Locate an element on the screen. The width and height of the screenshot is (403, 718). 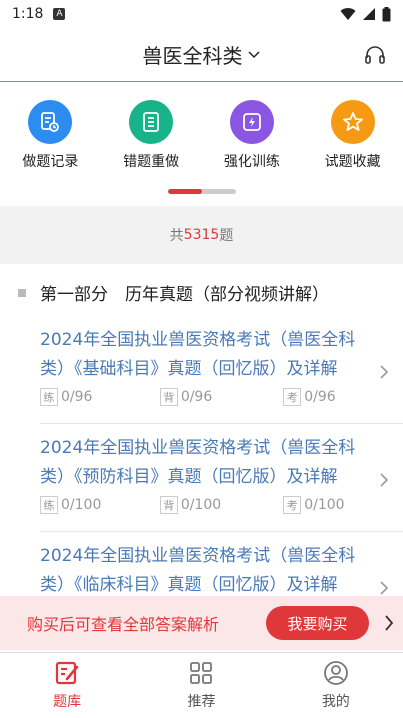
category-selector: 兽医全科类 is located at coordinates (202, 54).